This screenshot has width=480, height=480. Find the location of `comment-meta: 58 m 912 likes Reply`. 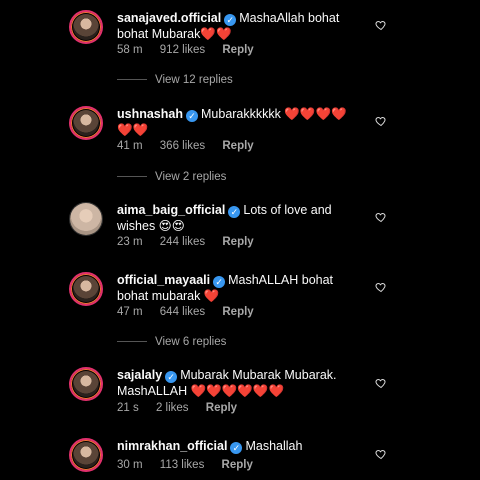

comment-meta: 58 m 912 likes Reply is located at coordinates (192, 50).